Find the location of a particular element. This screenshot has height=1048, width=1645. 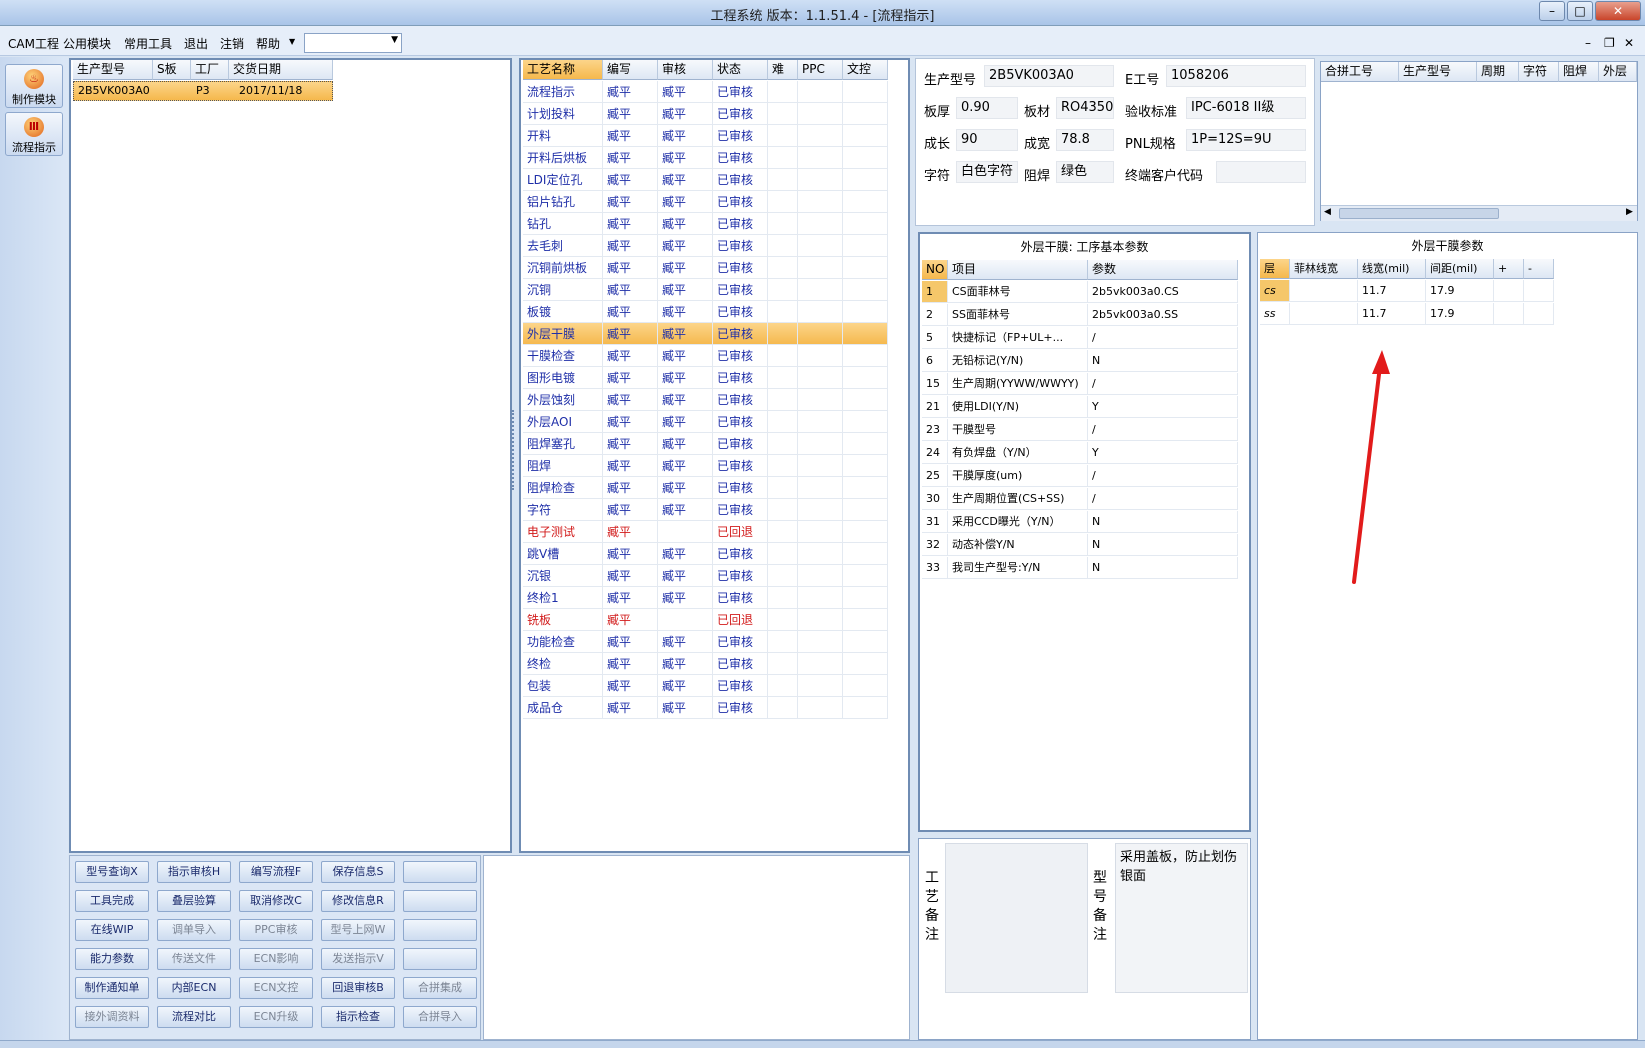

close-button: ✕ is located at coordinates (1618, 11).